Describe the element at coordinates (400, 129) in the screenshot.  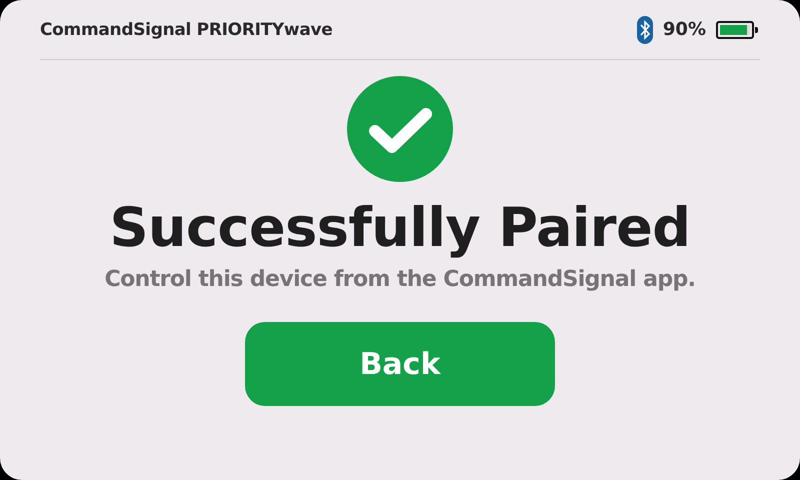
I see `checkmark-icon` at that location.